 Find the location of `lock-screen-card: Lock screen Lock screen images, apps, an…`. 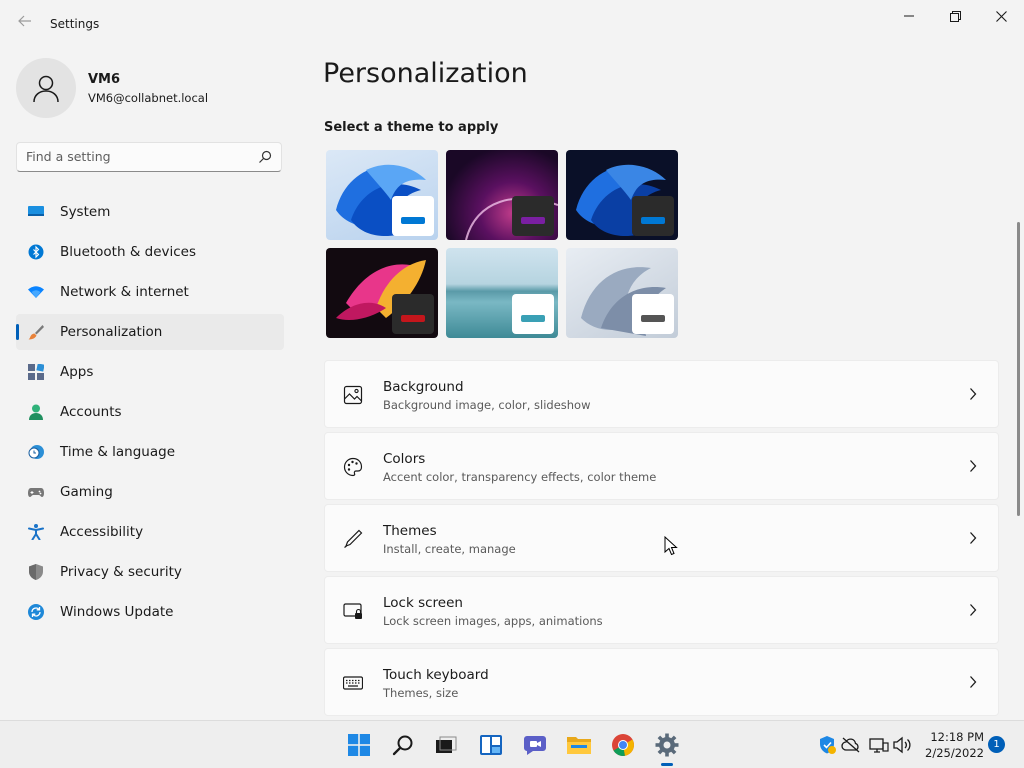

lock-screen-card: Lock screen Lock screen images, apps, an… is located at coordinates (661, 610).